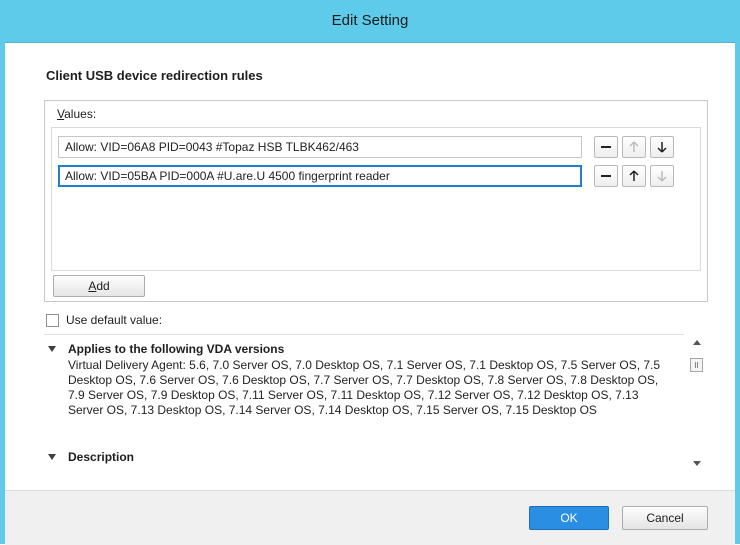 Image resolution: width=740 pixels, height=545 pixels. I want to click on scroll-up-icon, so click(697, 342).